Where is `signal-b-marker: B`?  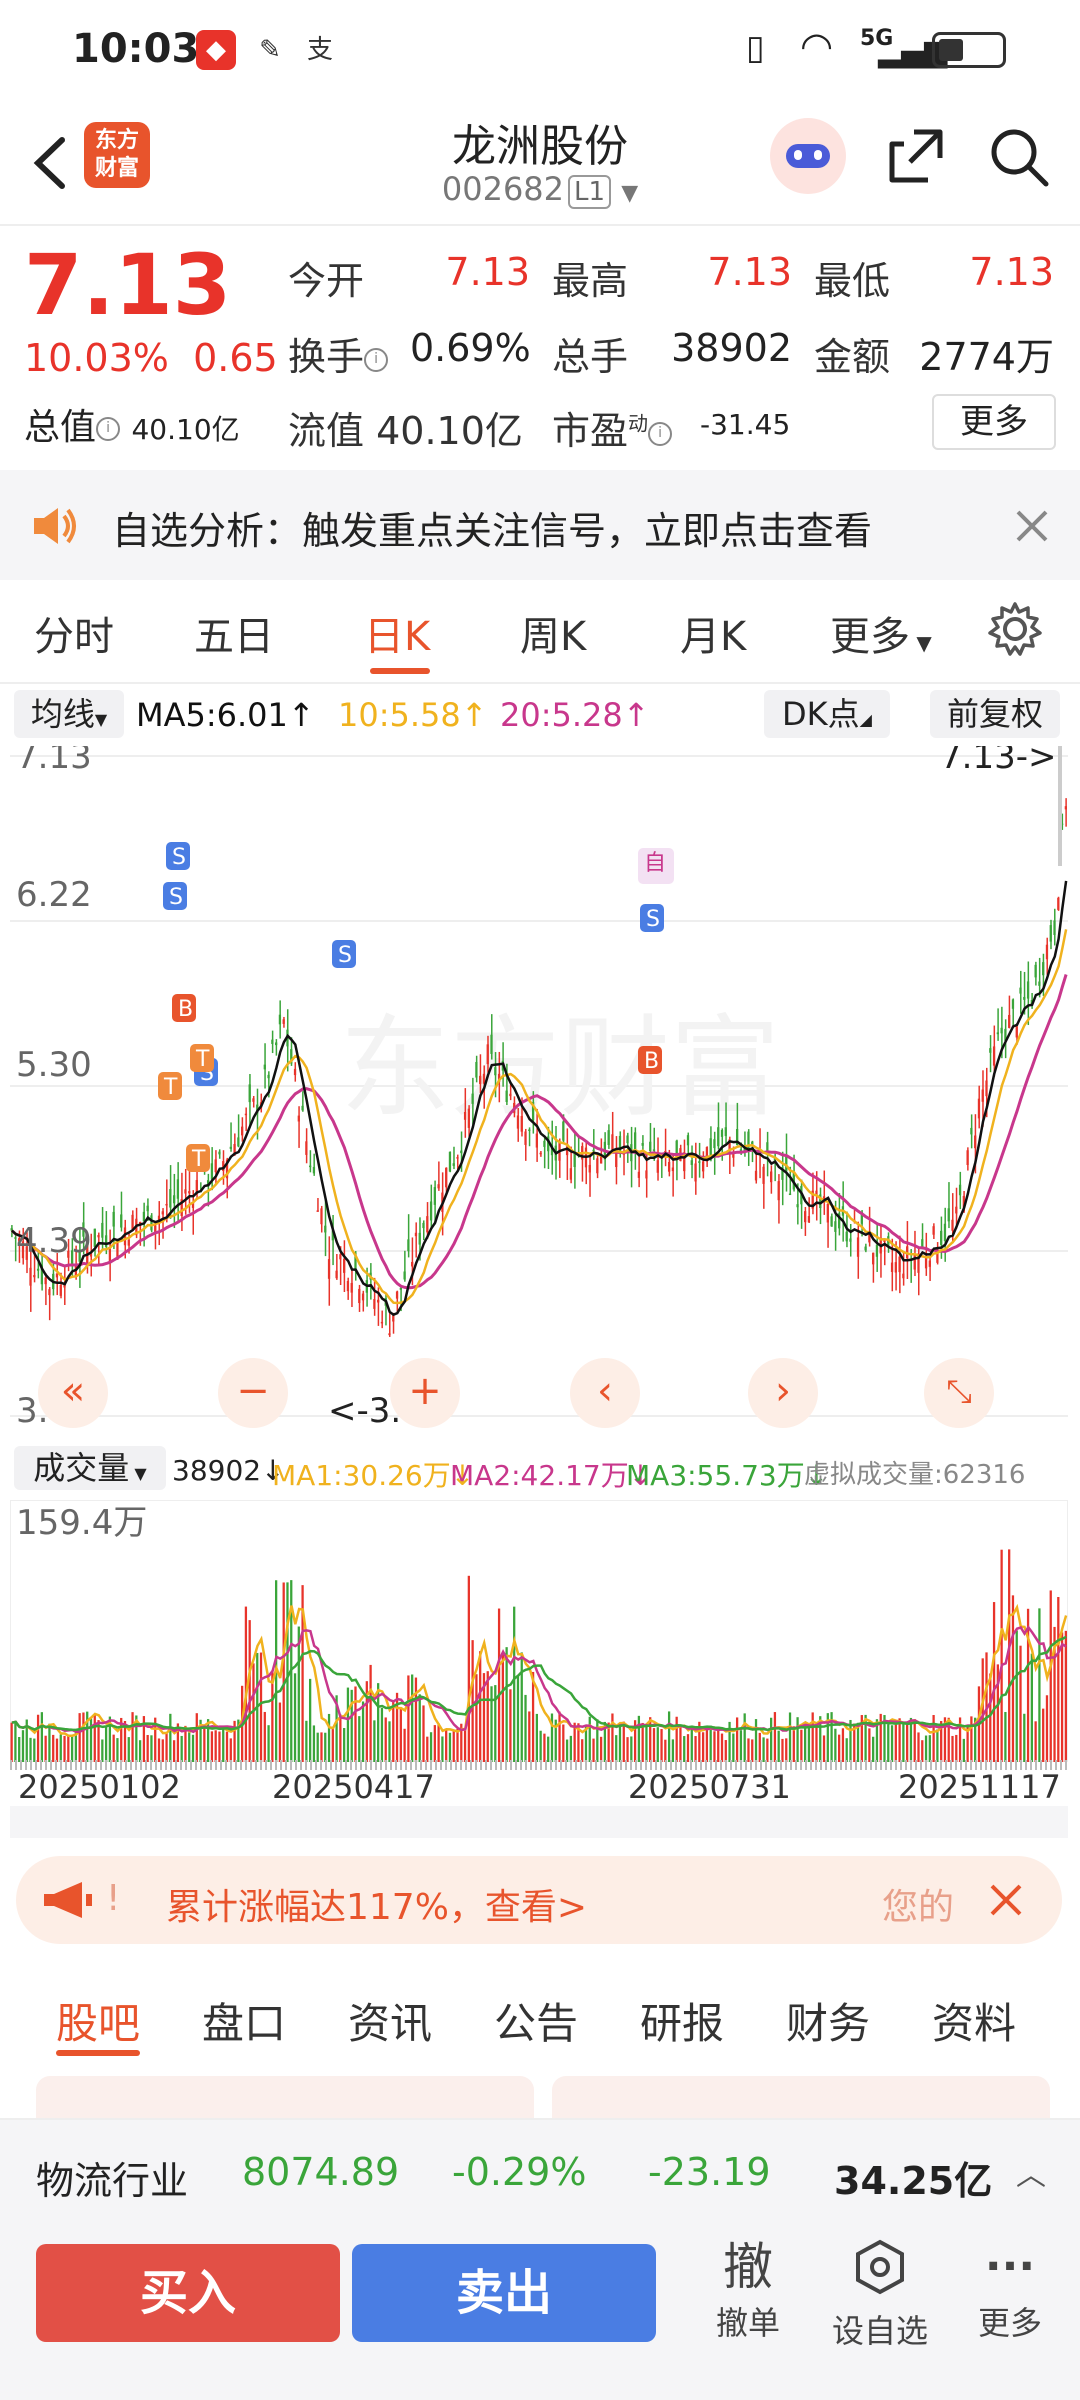 signal-b-marker: B is located at coordinates (650, 1060).